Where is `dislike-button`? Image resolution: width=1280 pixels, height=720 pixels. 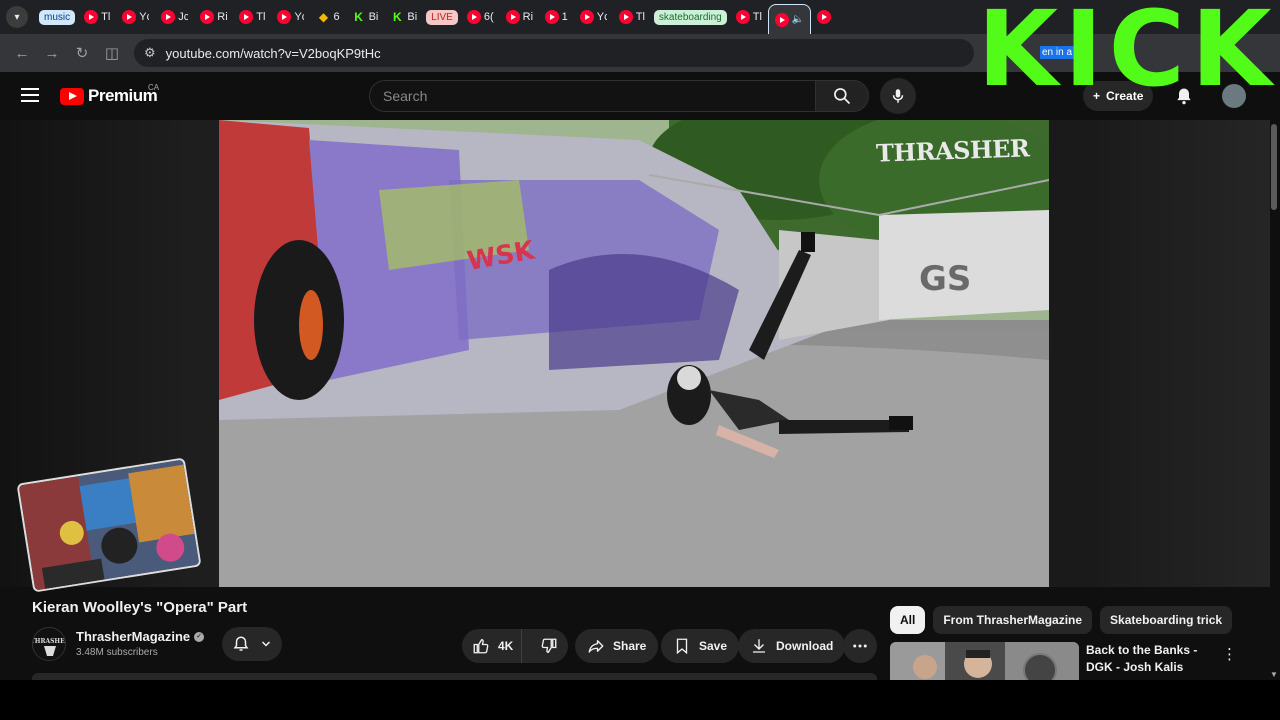
dislike-button is located at coordinates (549, 646).